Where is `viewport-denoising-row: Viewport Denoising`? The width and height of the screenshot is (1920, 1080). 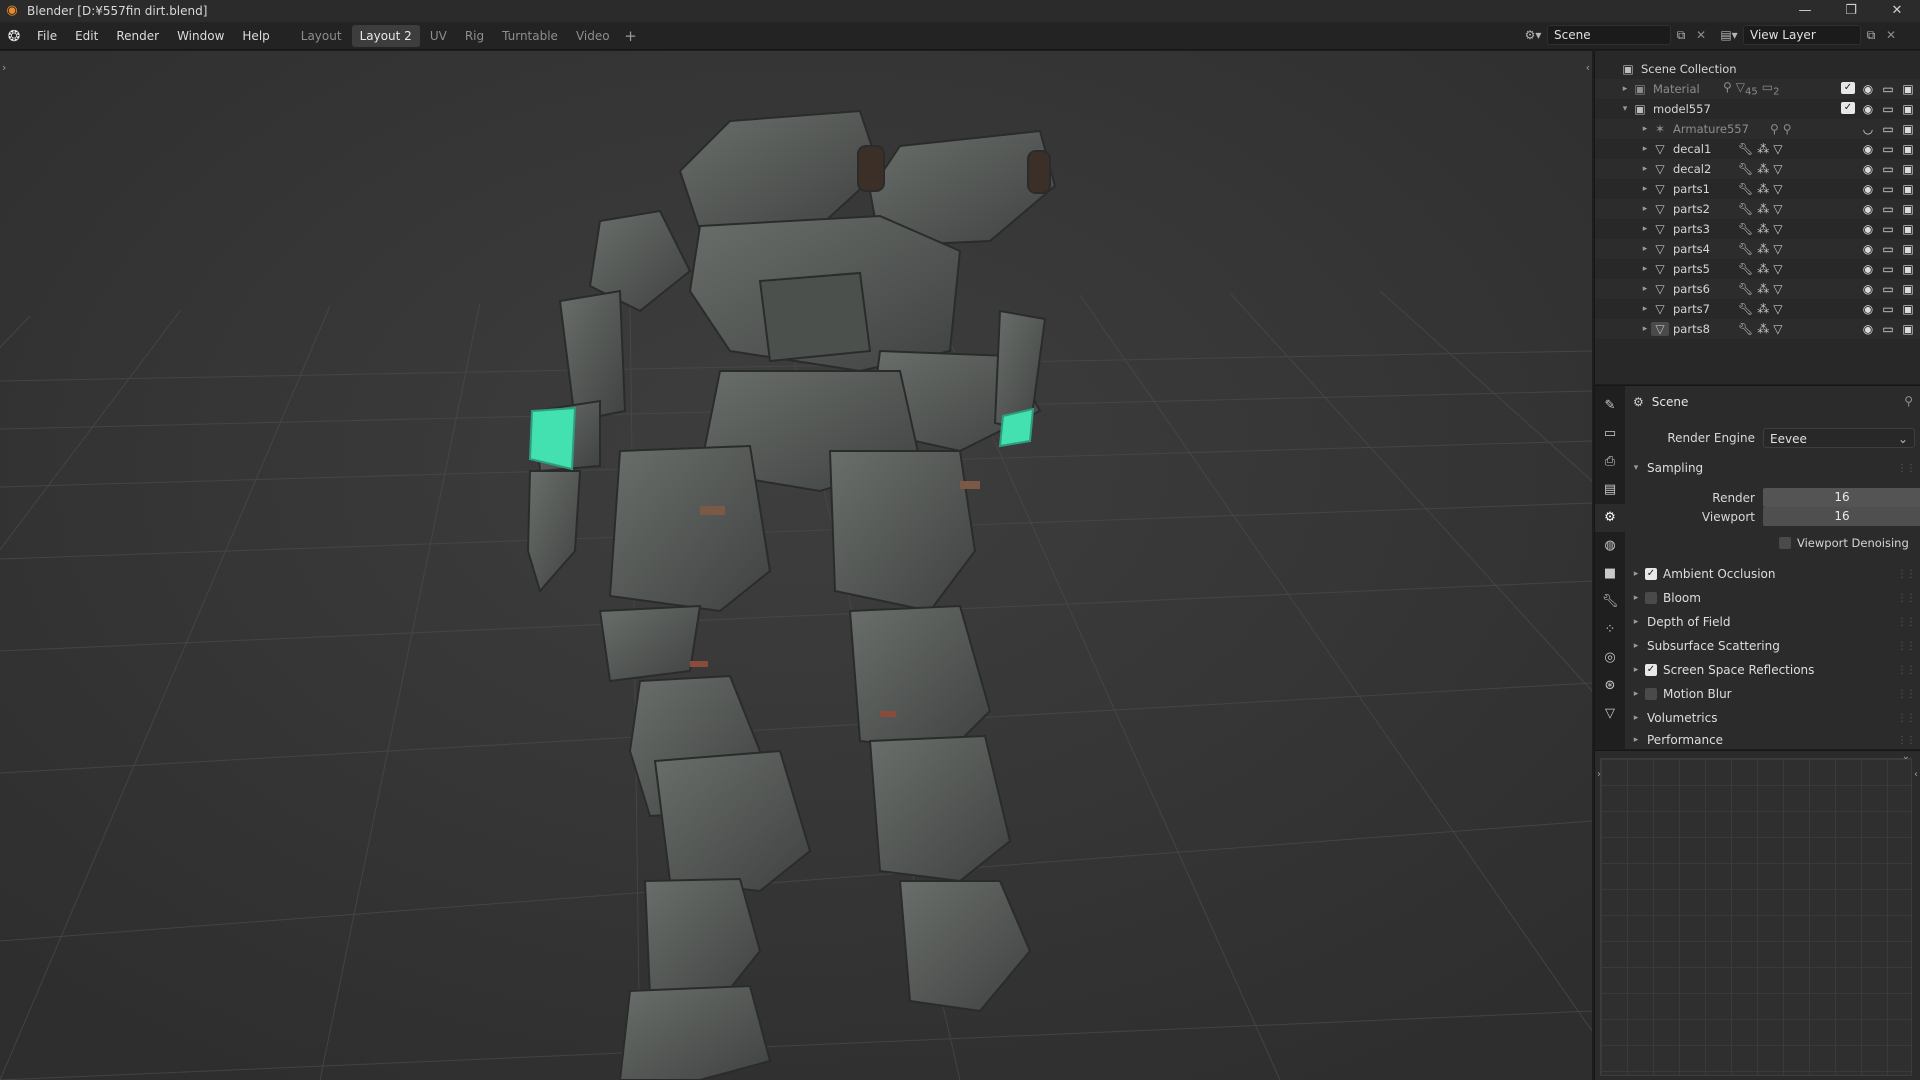
viewport-denoising-row: Viewport Denoising is located at coordinates (1844, 543).